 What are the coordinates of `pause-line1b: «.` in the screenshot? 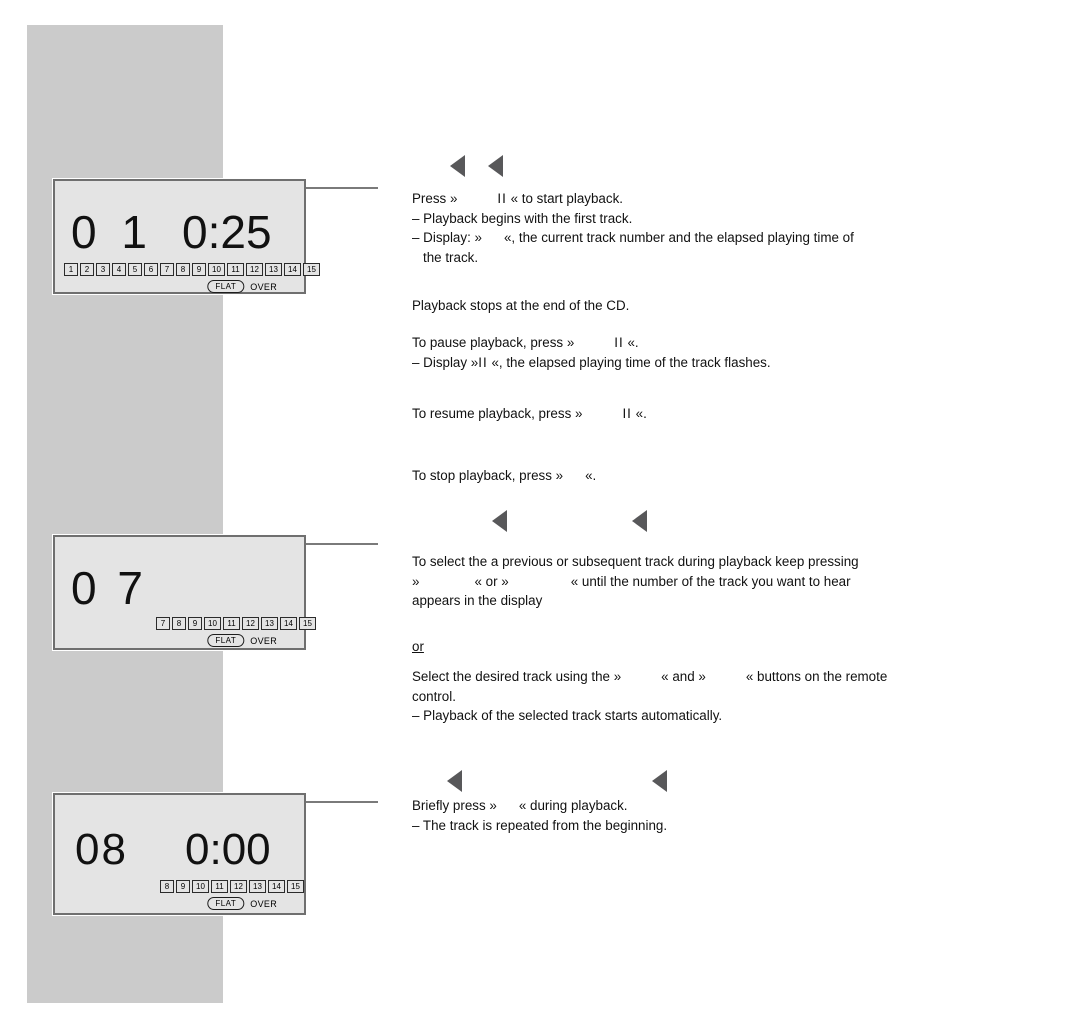 It's located at (633, 342).